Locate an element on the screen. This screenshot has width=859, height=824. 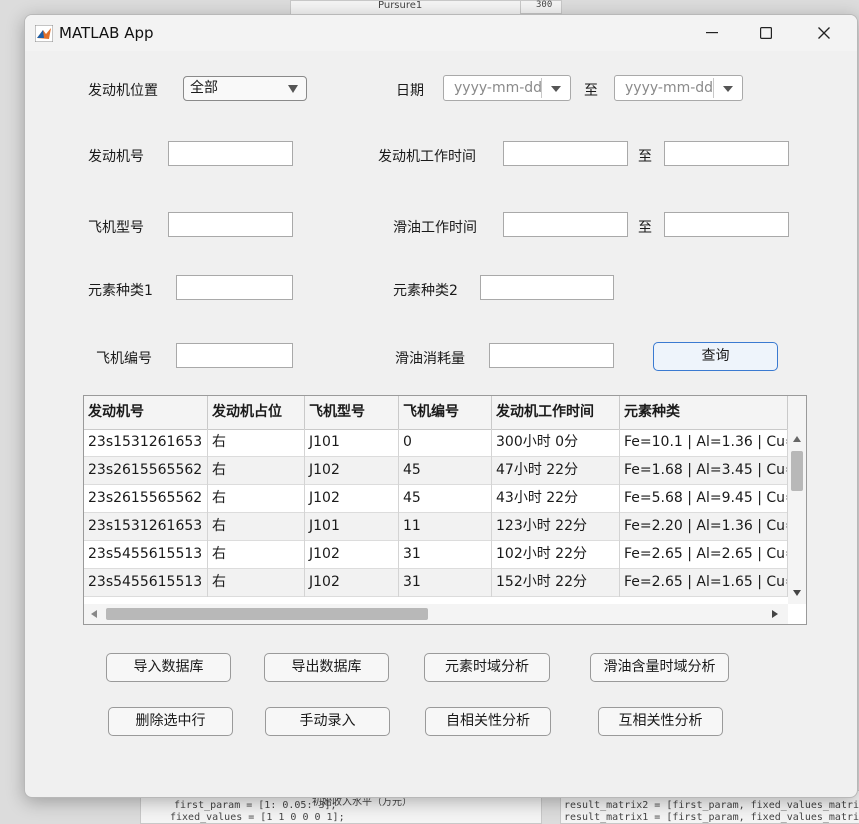
element2-input is located at coordinates (547, 287).